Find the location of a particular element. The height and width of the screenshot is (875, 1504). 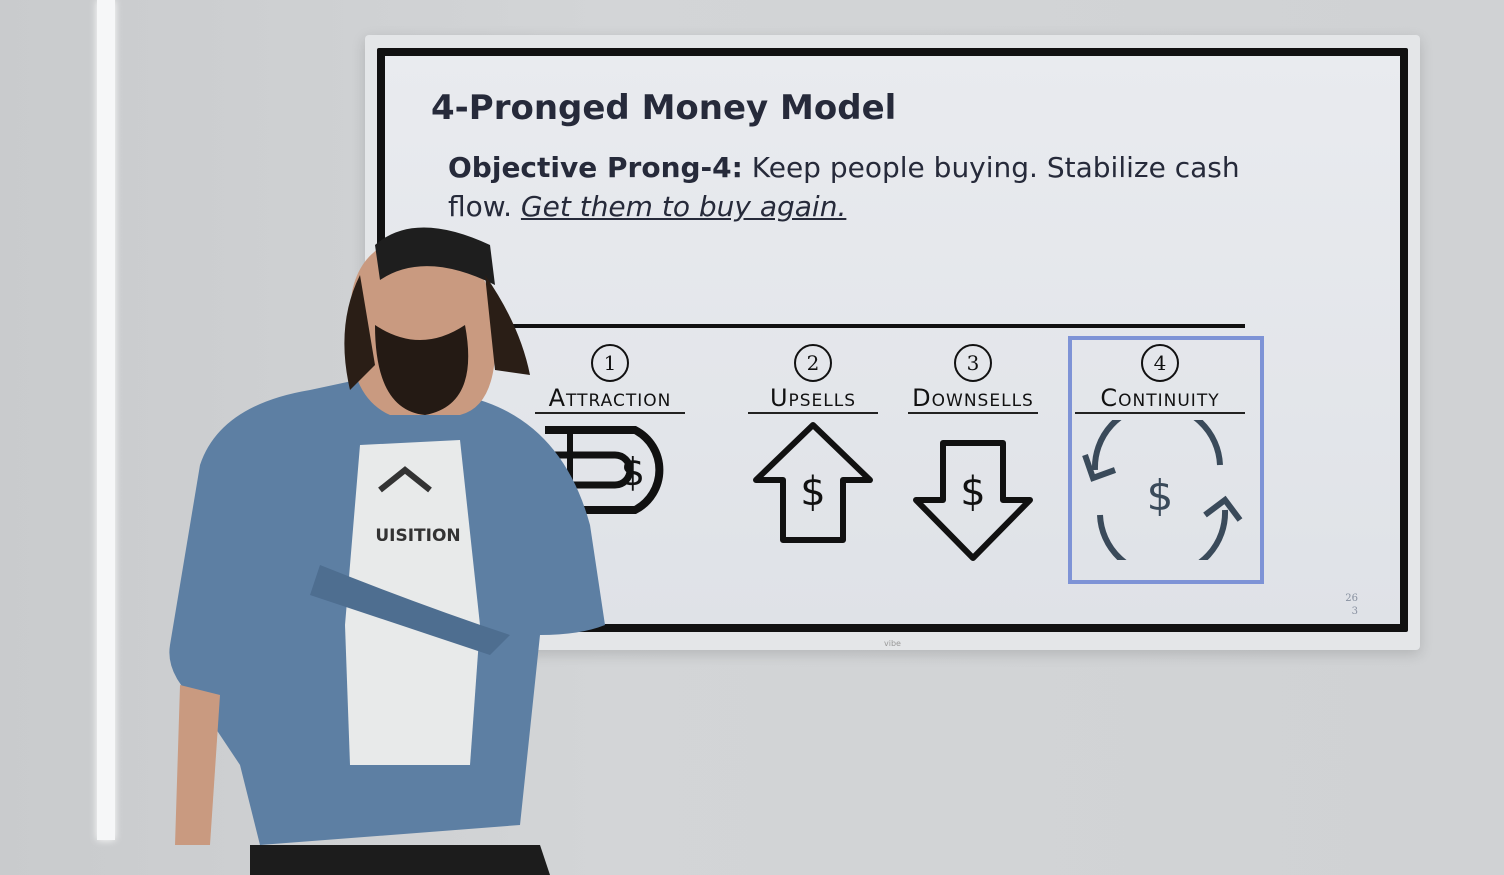

shirt-text: UISITION is located at coordinates (417, 536).